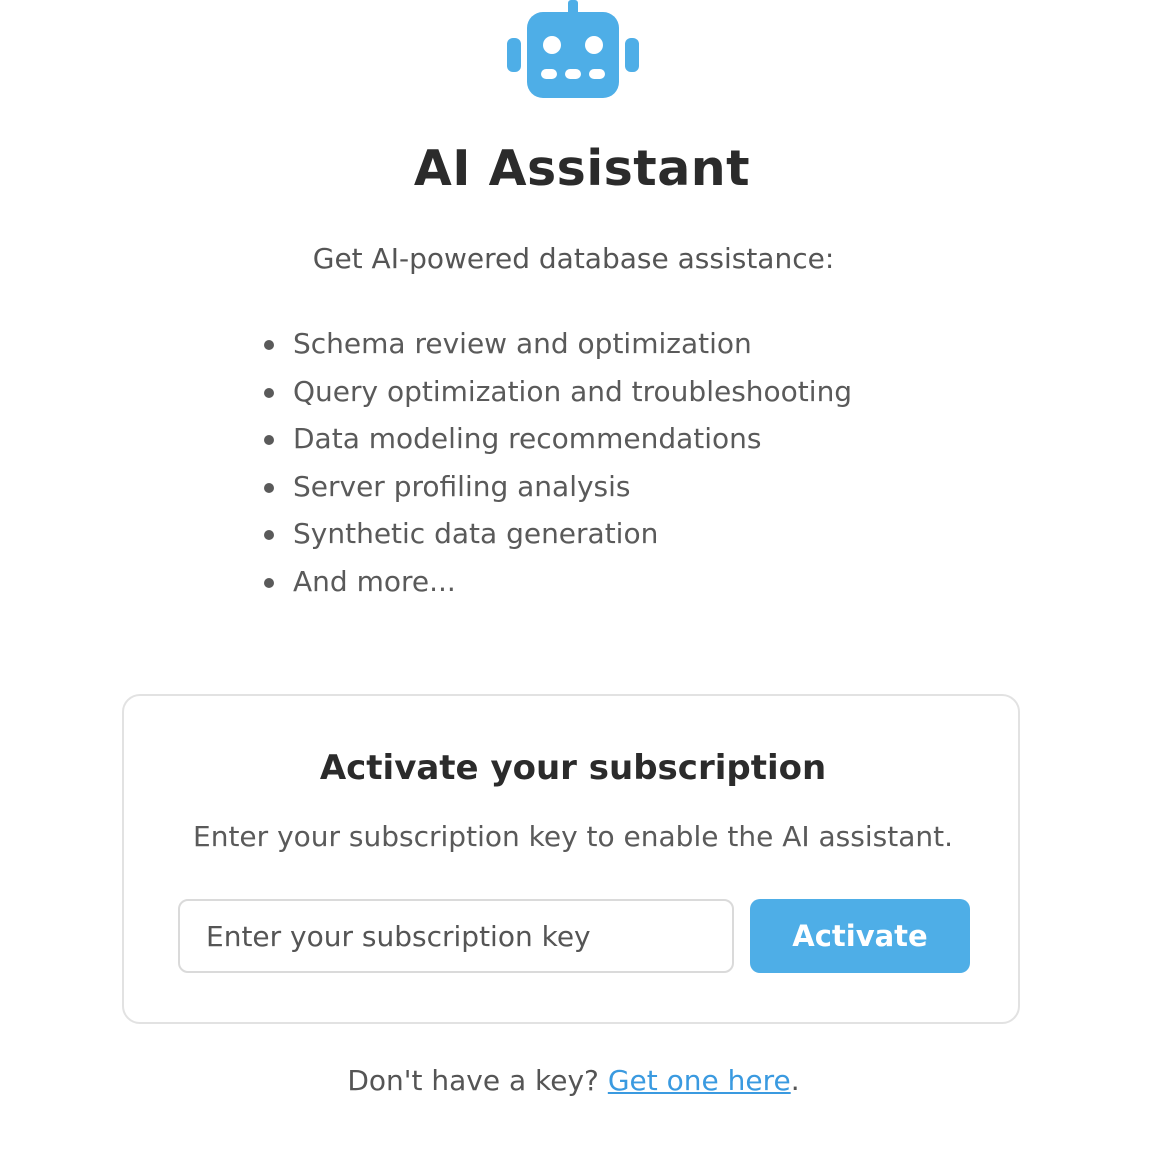 The image size is (1164, 1150). I want to click on intro-text: Get AI-powered database assistance:, so click(573, 258).